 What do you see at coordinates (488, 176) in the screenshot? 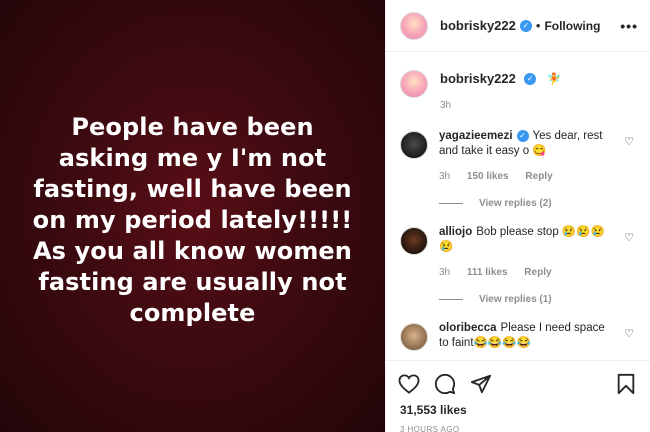
I see `comment-likes: 150 likes` at bounding box center [488, 176].